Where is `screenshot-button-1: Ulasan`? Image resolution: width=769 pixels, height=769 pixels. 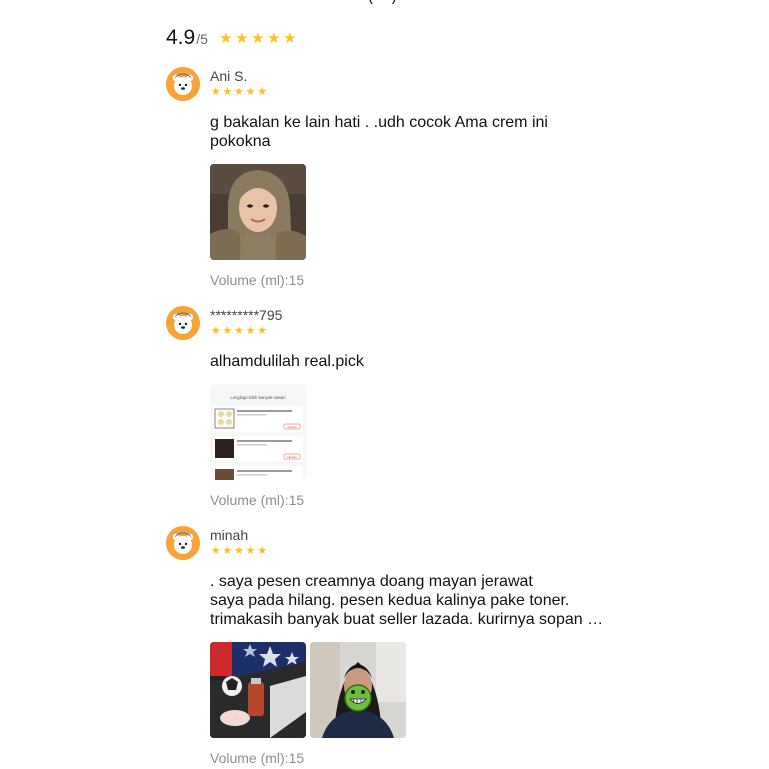
screenshot-button-1: Ulasan is located at coordinates (292, 427).